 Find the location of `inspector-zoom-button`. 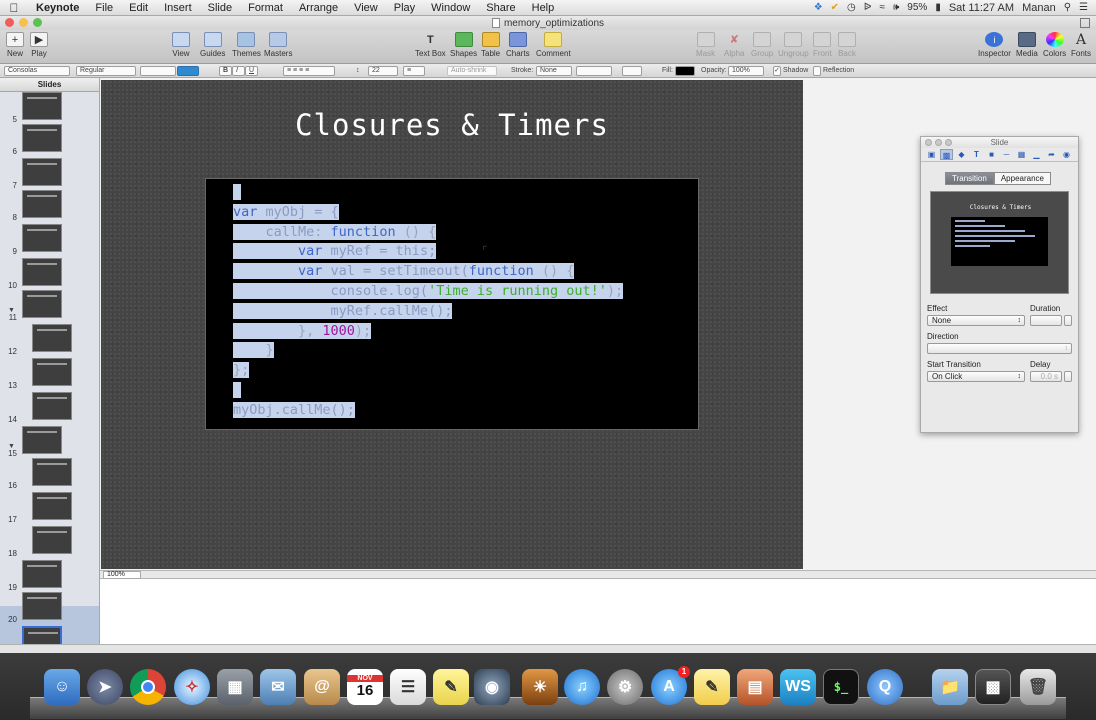

inspector-zoom-button is located at coordinates (948, 142).